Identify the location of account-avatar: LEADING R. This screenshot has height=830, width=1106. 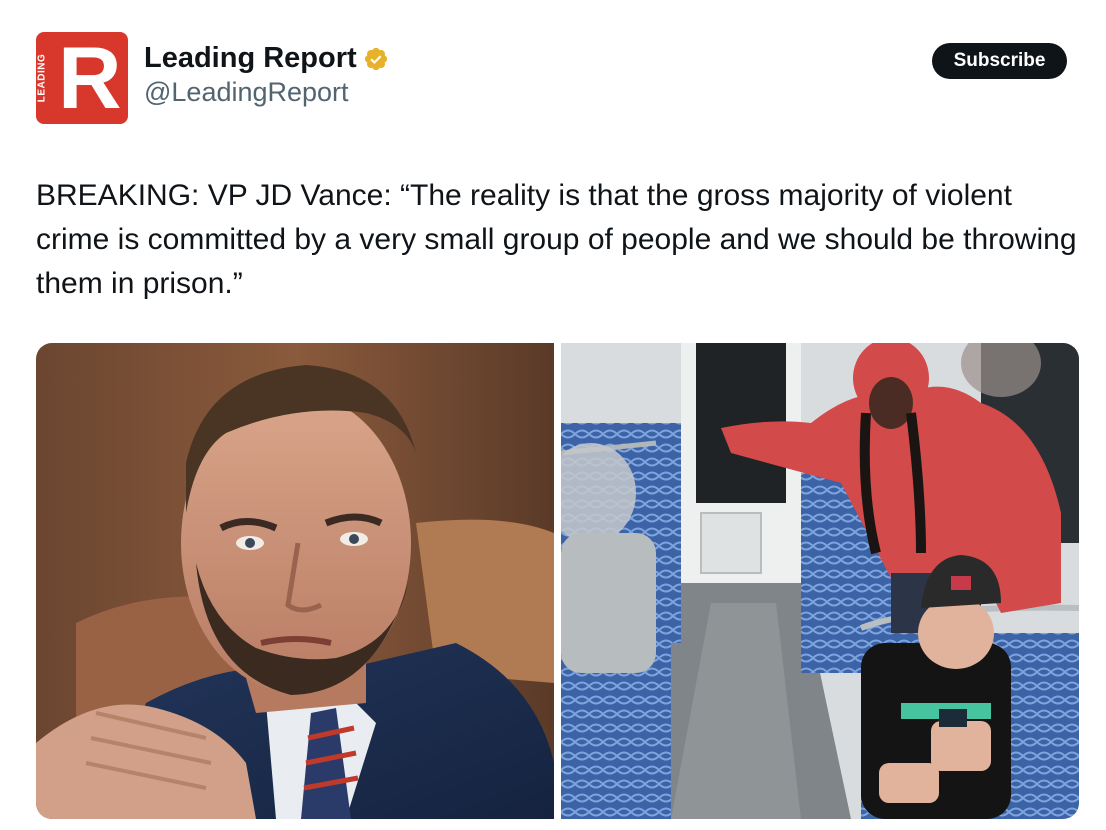
(82, 78).